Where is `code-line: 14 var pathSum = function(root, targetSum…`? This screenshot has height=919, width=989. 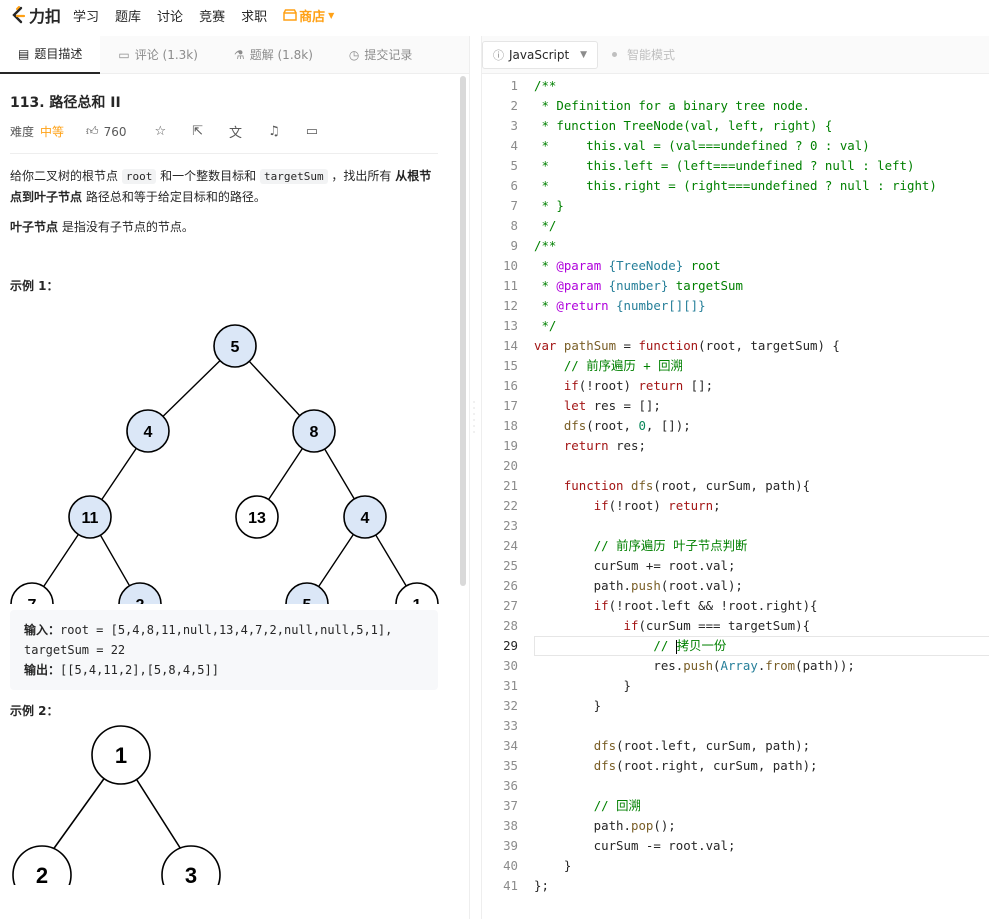 code-line: 14 var pathSum = function(root, targetSum… is located at coordinates (735, 346).